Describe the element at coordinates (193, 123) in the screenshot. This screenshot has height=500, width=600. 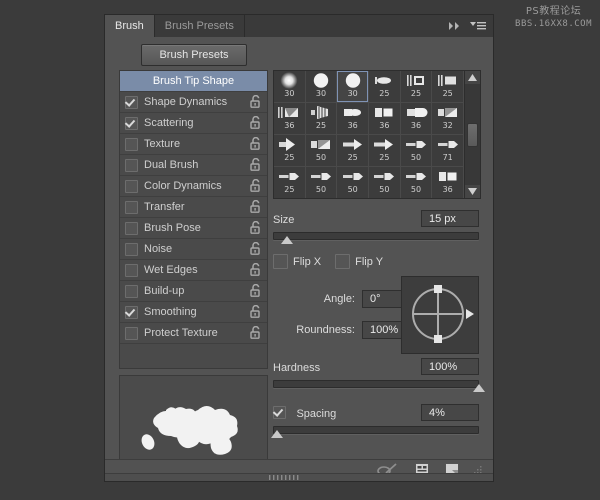
I see `brush-option-scattering: Scattering` at that location.